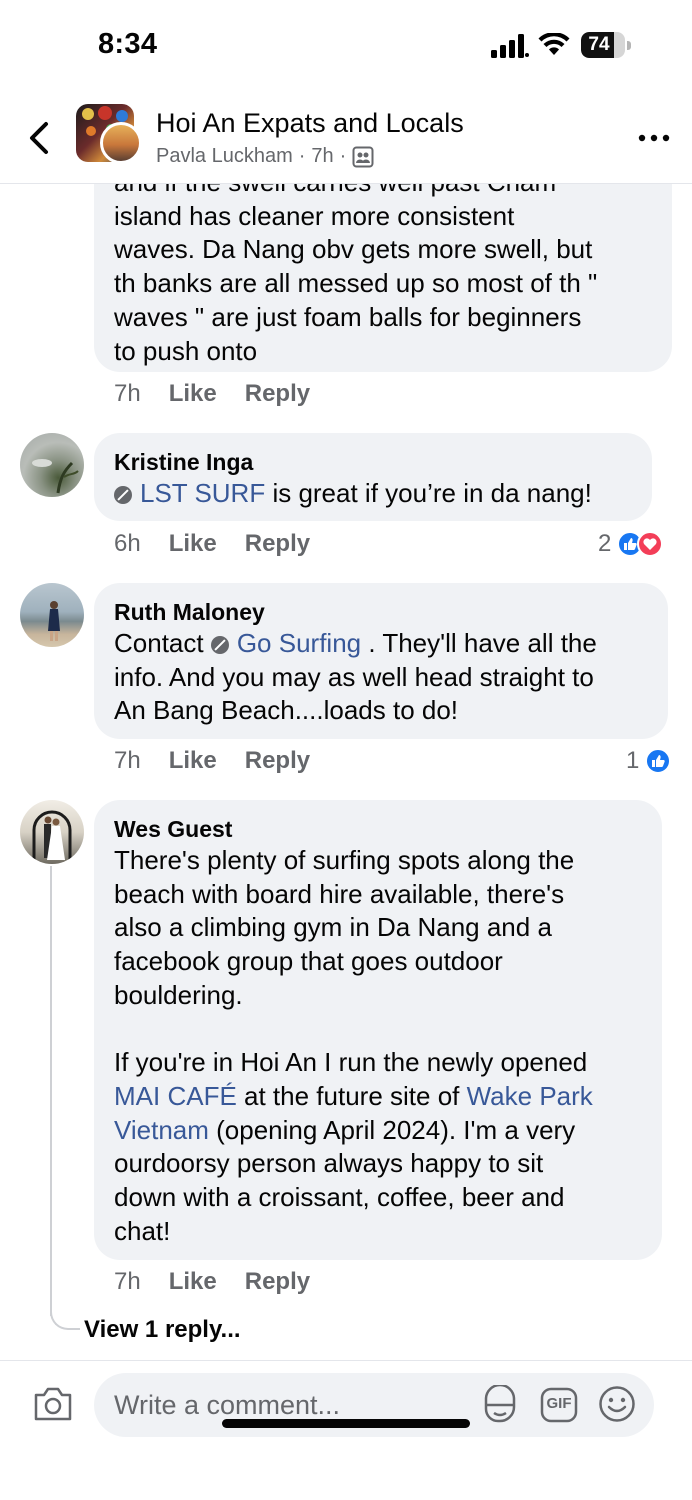 The image size is (692, 1500). Describe the element at coordinates (631, 544) in the screenshot. I see `reaction-summary: 2` at that location.